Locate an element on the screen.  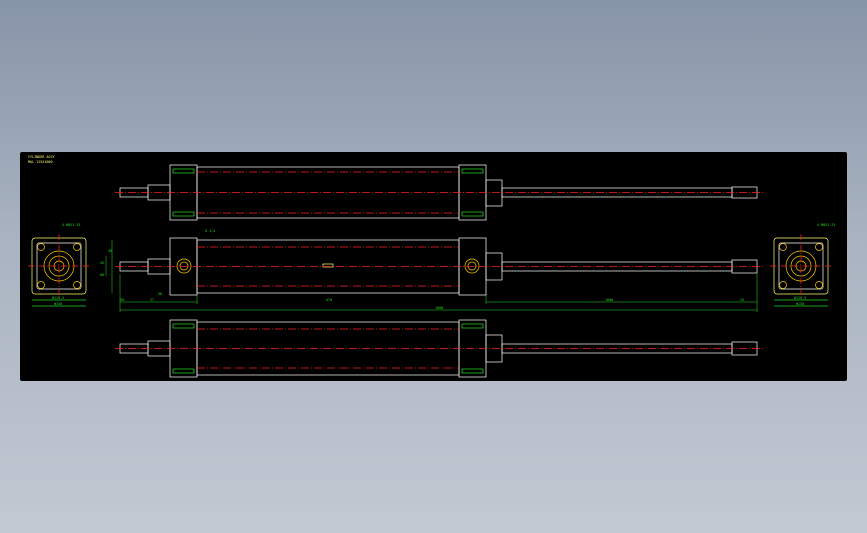
dim-stroke-b: 27 is located at coordinates (152, 300).